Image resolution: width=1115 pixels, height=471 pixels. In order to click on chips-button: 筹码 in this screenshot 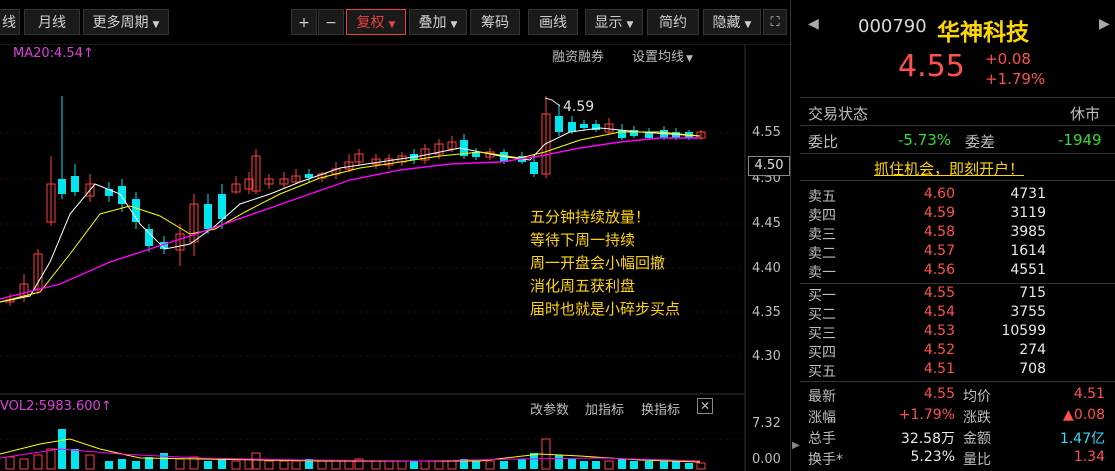, I will do `click(495, 22)`.